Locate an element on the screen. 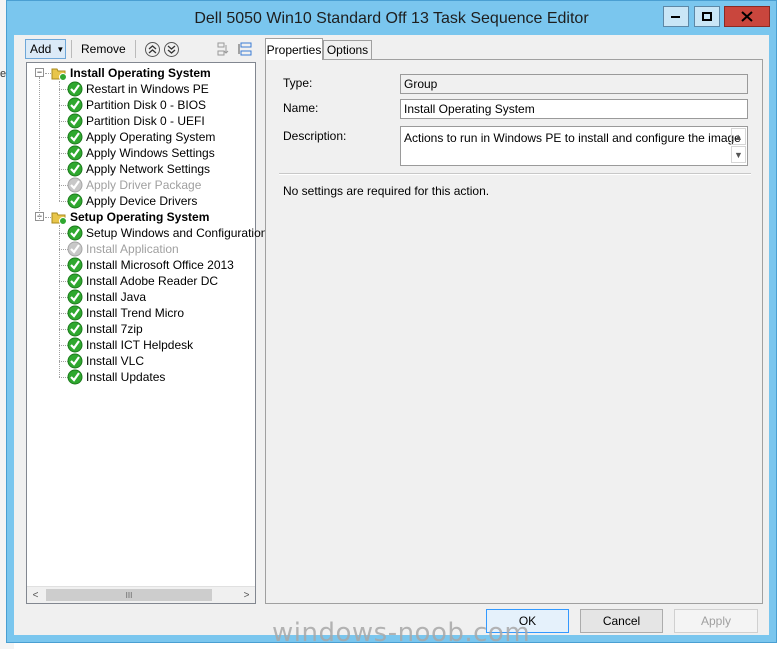  tree-horizontal-scrollbar: < III > is located at coordinates (141, 594).